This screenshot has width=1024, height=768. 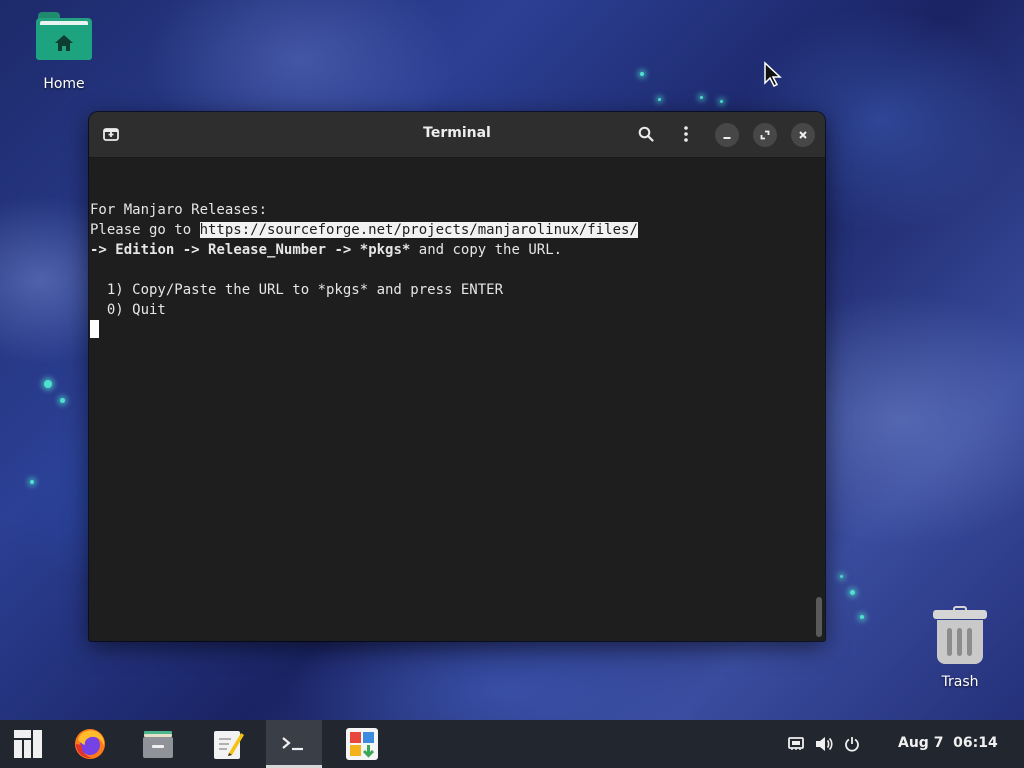 I want to click on taskbar: Aug 7 06:14, so click(x=512, y=744).